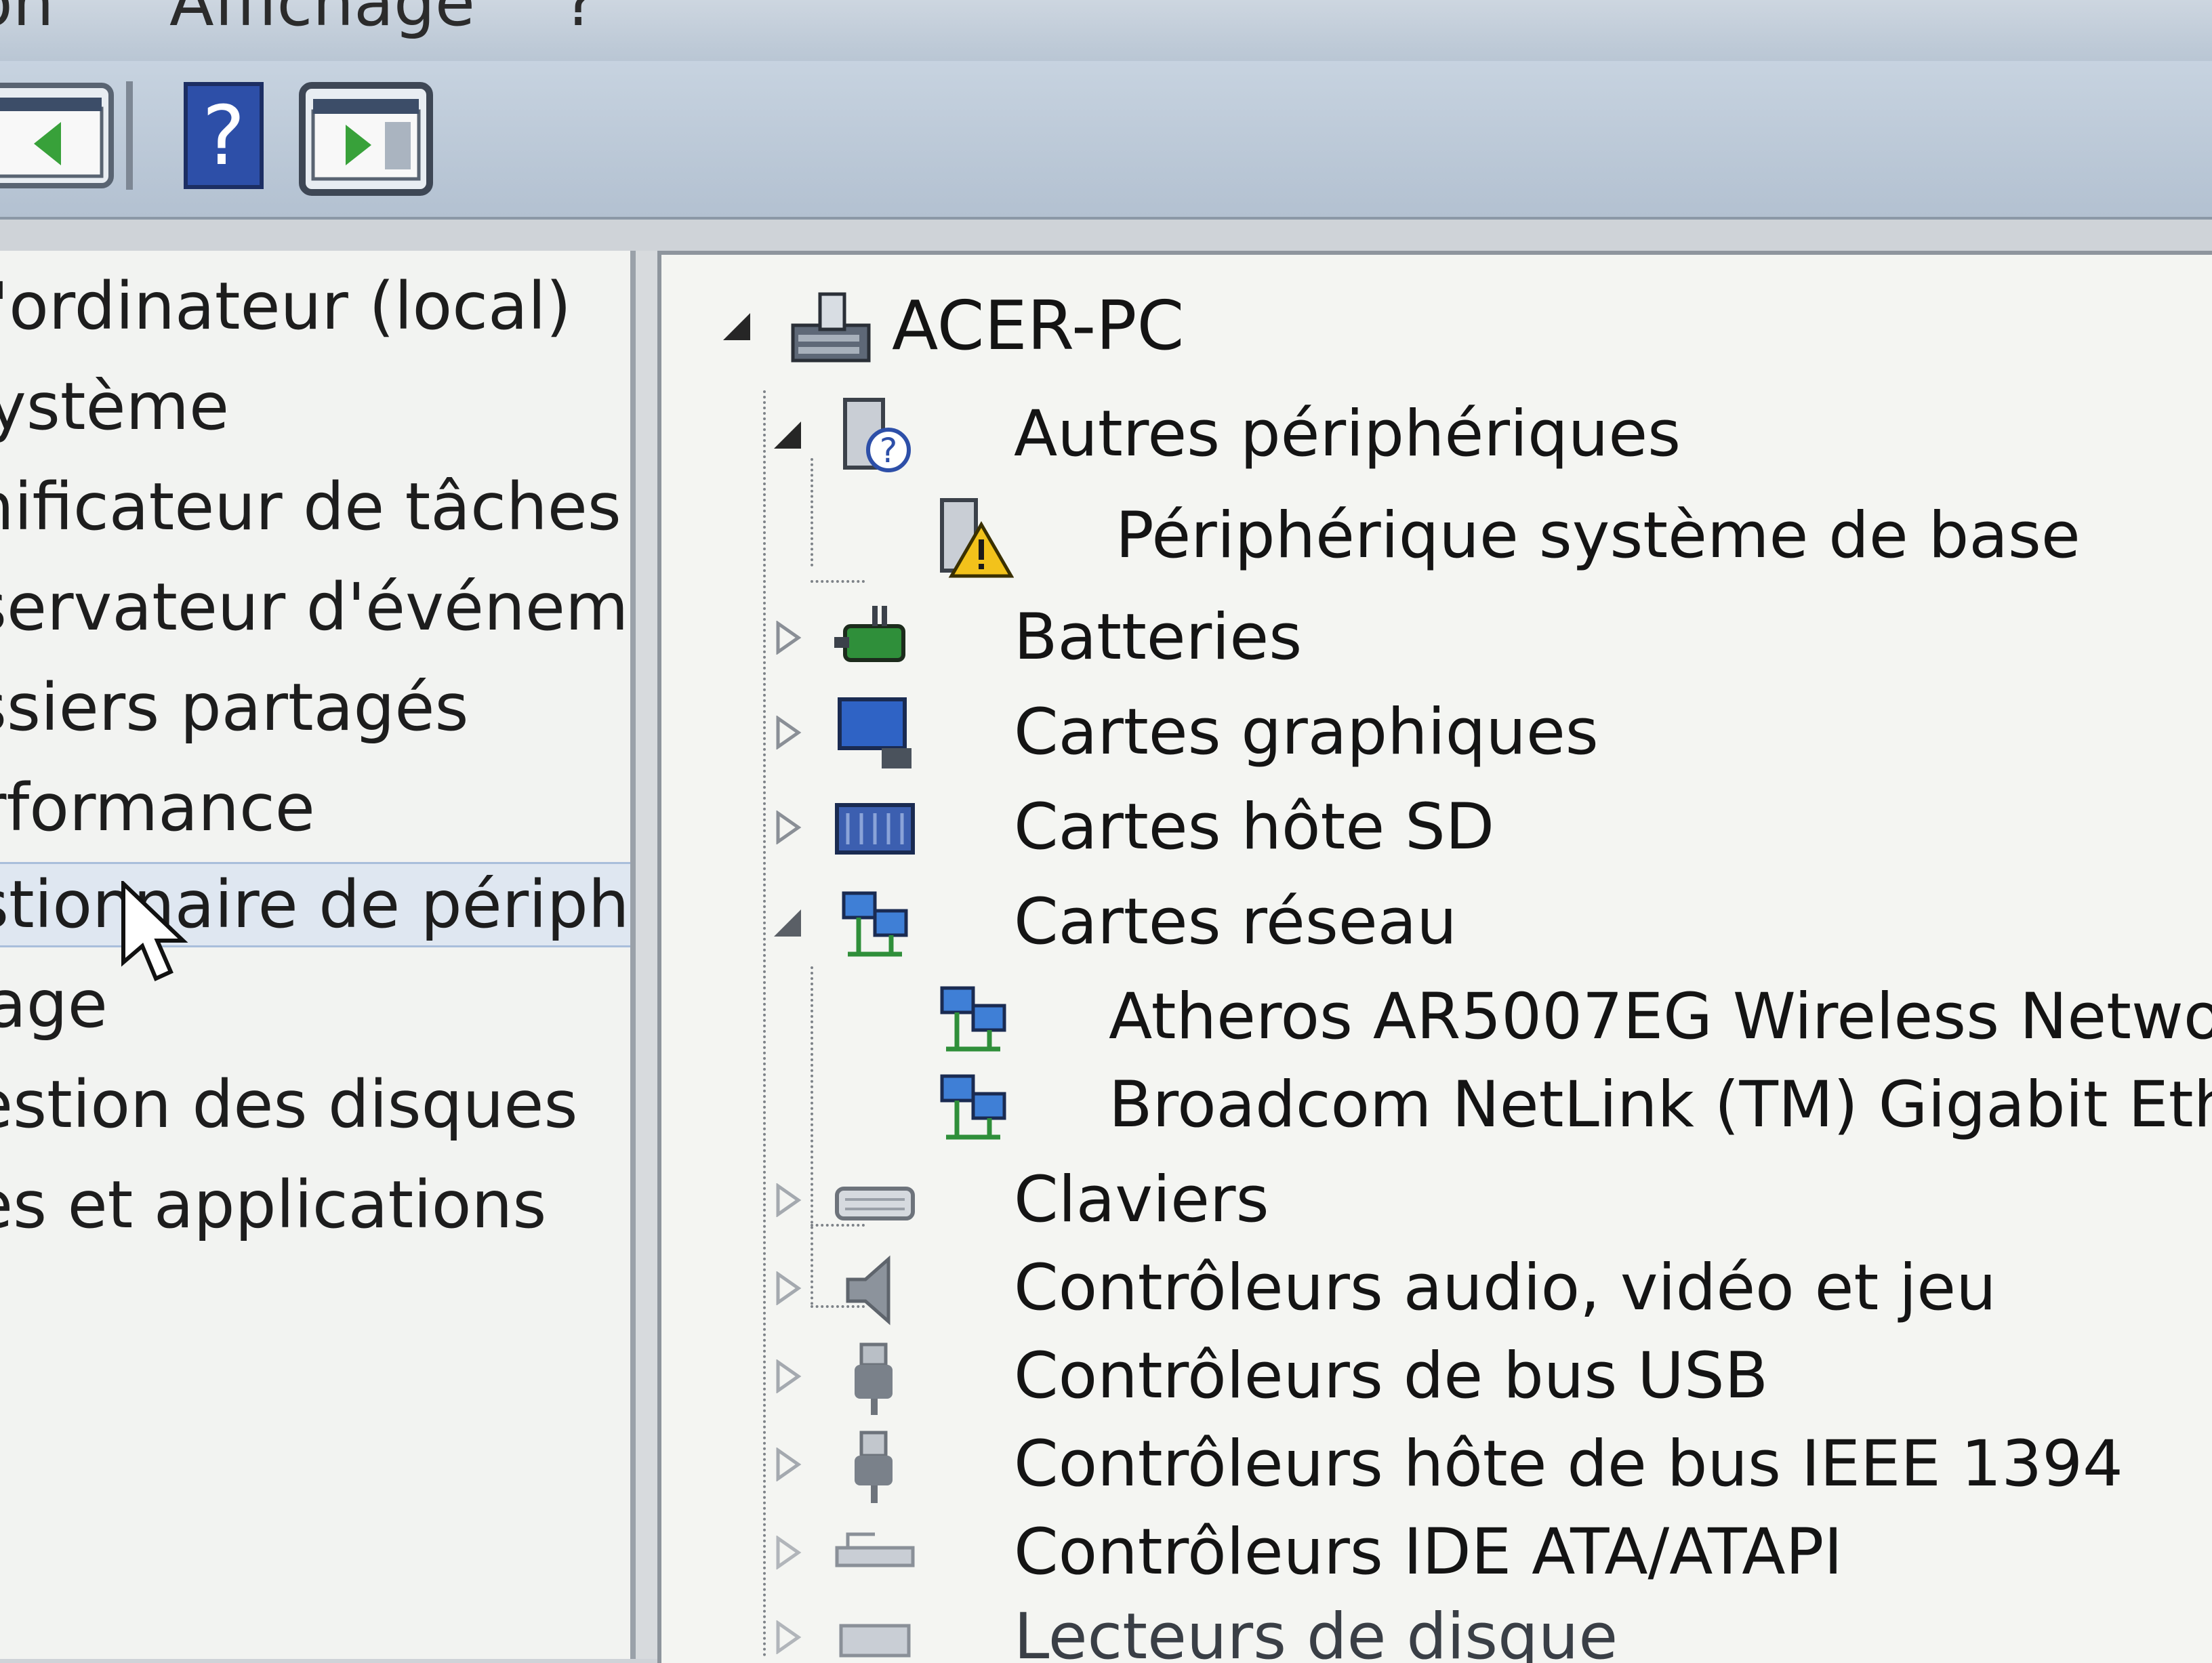 This screenshot has height=1663, width=2212. What do you see at coordinates (1316, 1631) in the screenshot?
I see `tree-label: Lecteurs de disque` at bounding box center [1316, 1631].